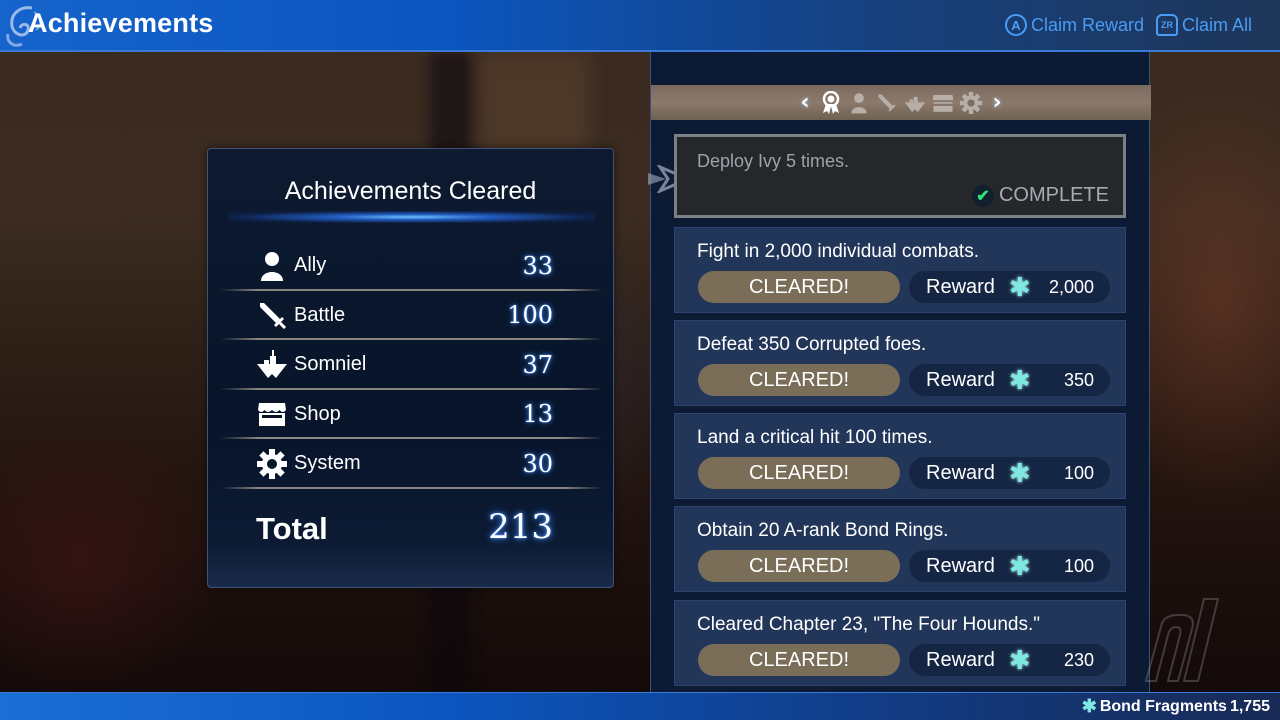 The width and height of the screenshot is (1280, 720). Describe the element at coordinates (1166, 25) in the screenshot. I see `zr-button-icon: ZR` at that location.